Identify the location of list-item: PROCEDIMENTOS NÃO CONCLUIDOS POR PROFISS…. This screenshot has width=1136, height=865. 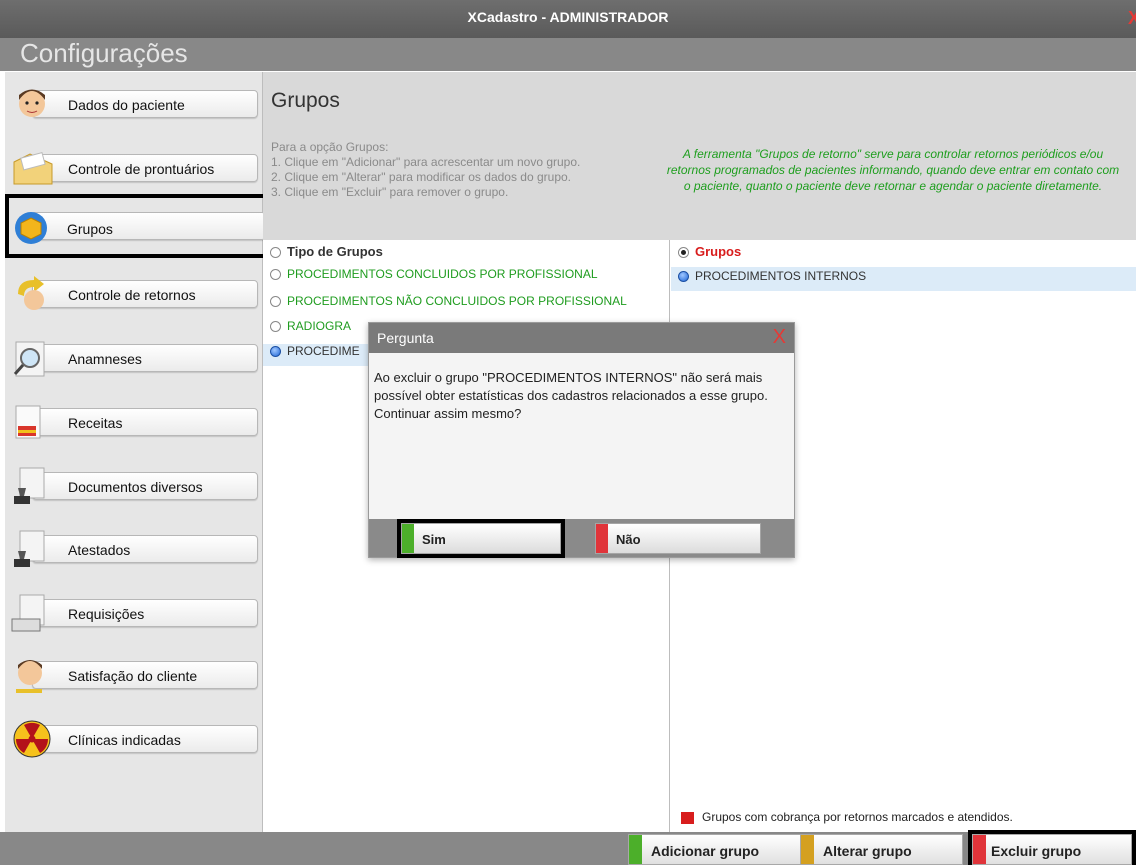
(445, 305).